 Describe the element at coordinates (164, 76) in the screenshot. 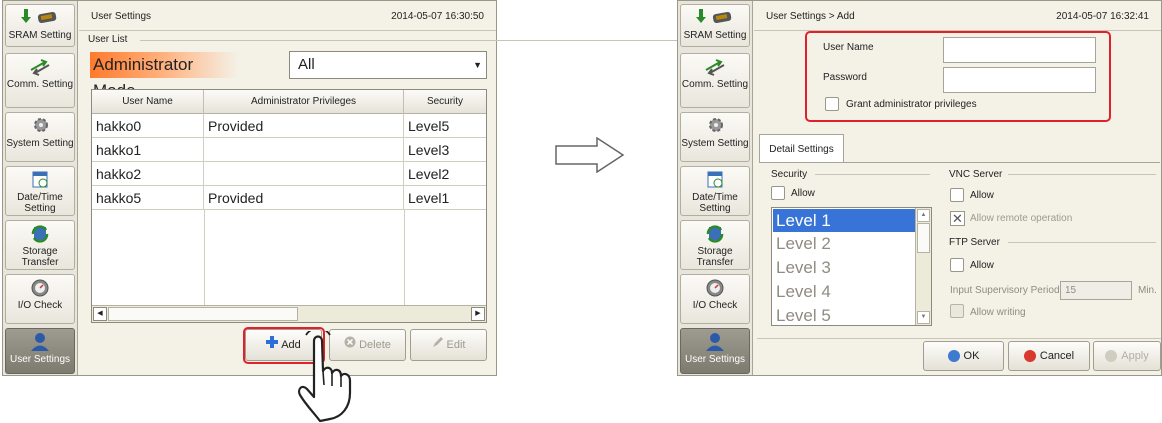

I see `admin-mode-banner: Administrator Mode` at that location.